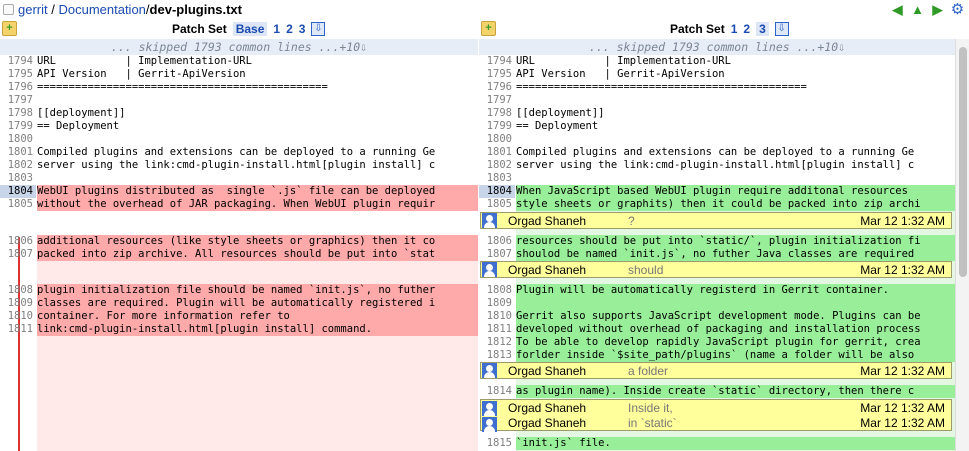  I want to click on comment-bar: Orgad Shaneh should Mar 12 1:32 AM, so click(716, 269).